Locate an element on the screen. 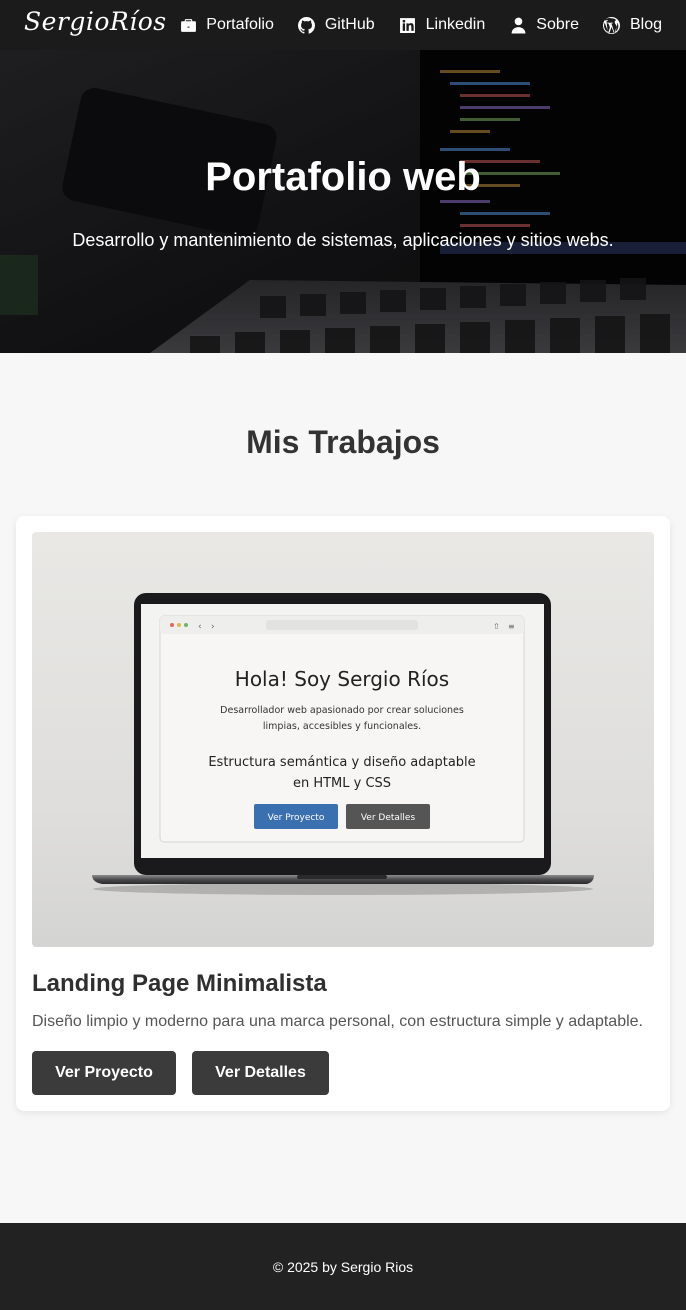 The height and width of the screenshot is (1310, 686). nav-item-linkedin: Linkedin is located at coordinates (442, 25).